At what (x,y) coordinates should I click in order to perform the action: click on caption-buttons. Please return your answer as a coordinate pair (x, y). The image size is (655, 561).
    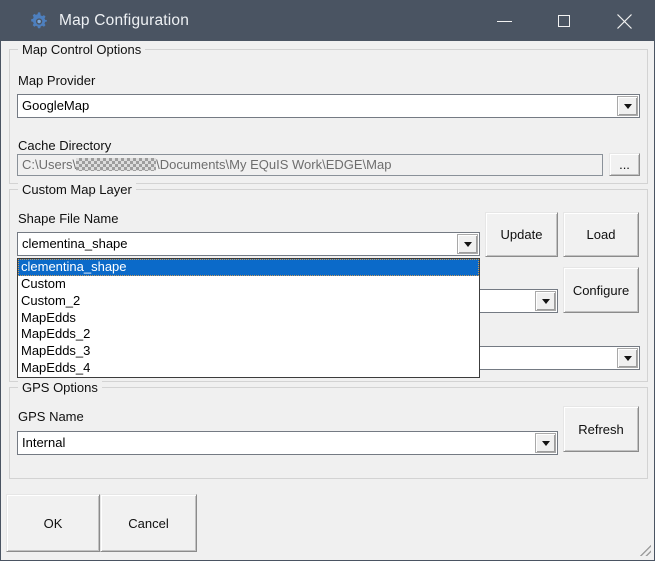
    Looking at the image, I should click on (564, 21).